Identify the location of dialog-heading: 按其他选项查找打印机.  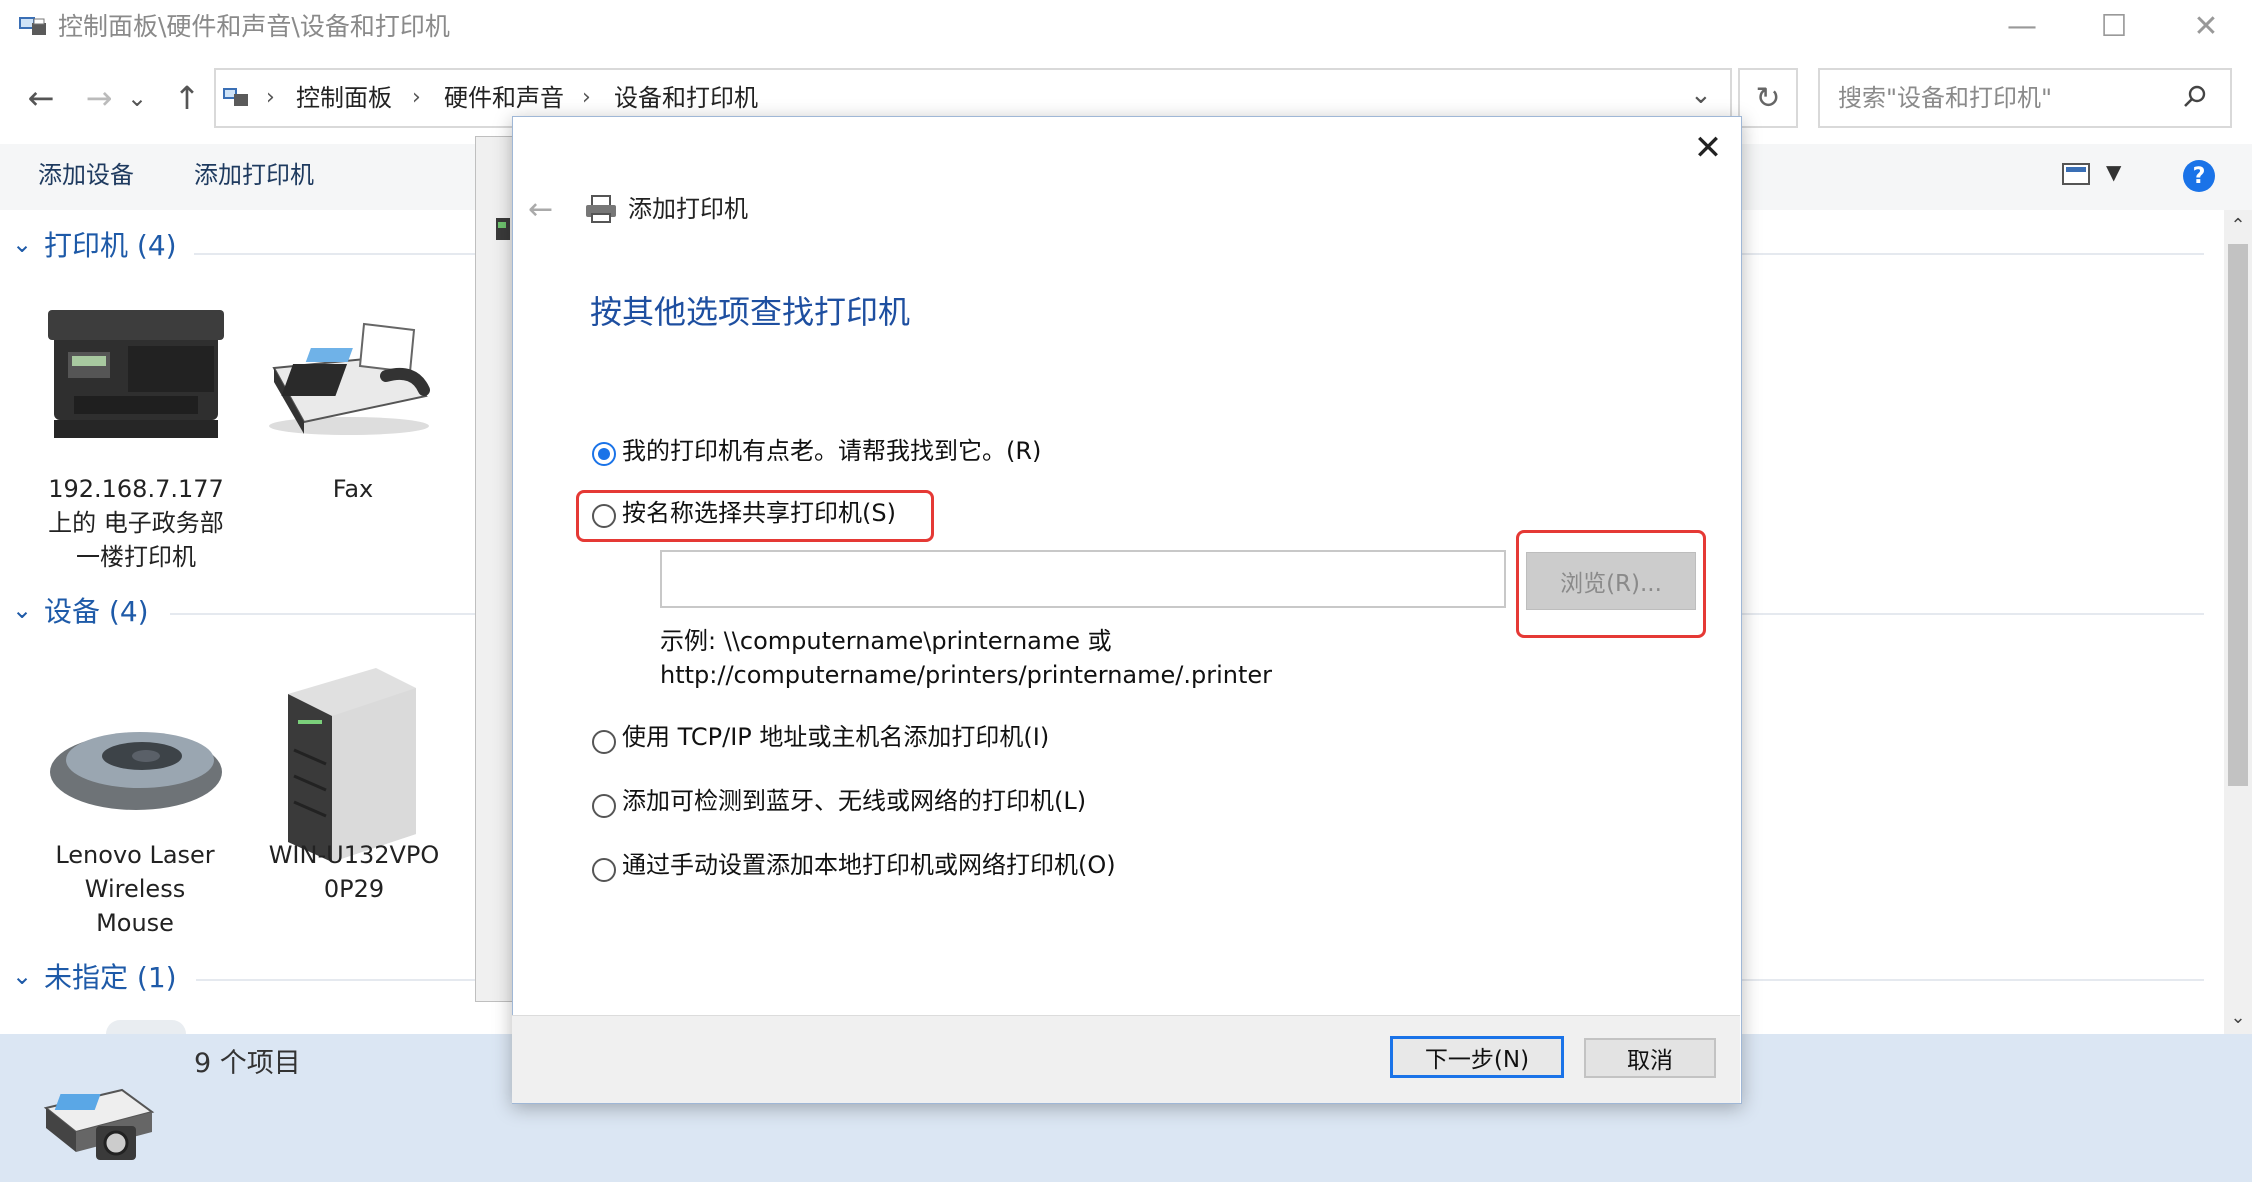
(750, 312).